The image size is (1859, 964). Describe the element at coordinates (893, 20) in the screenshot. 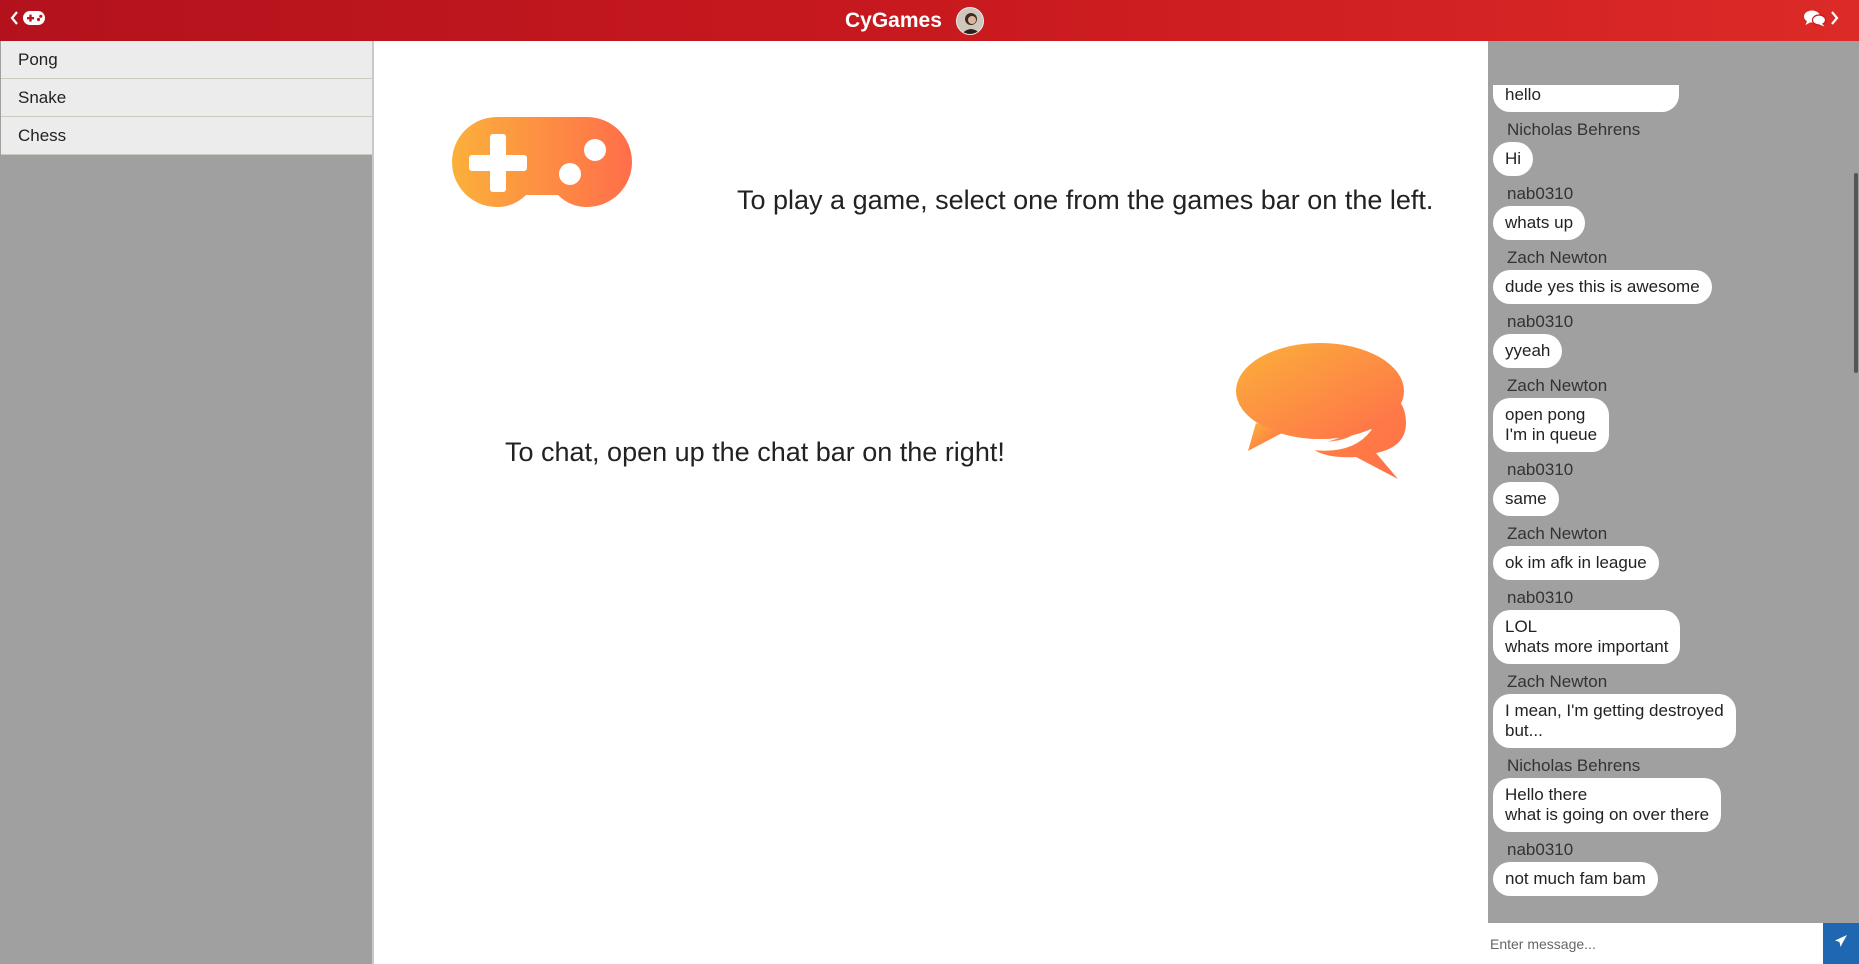

I see `app-title: CyGames` at that location.